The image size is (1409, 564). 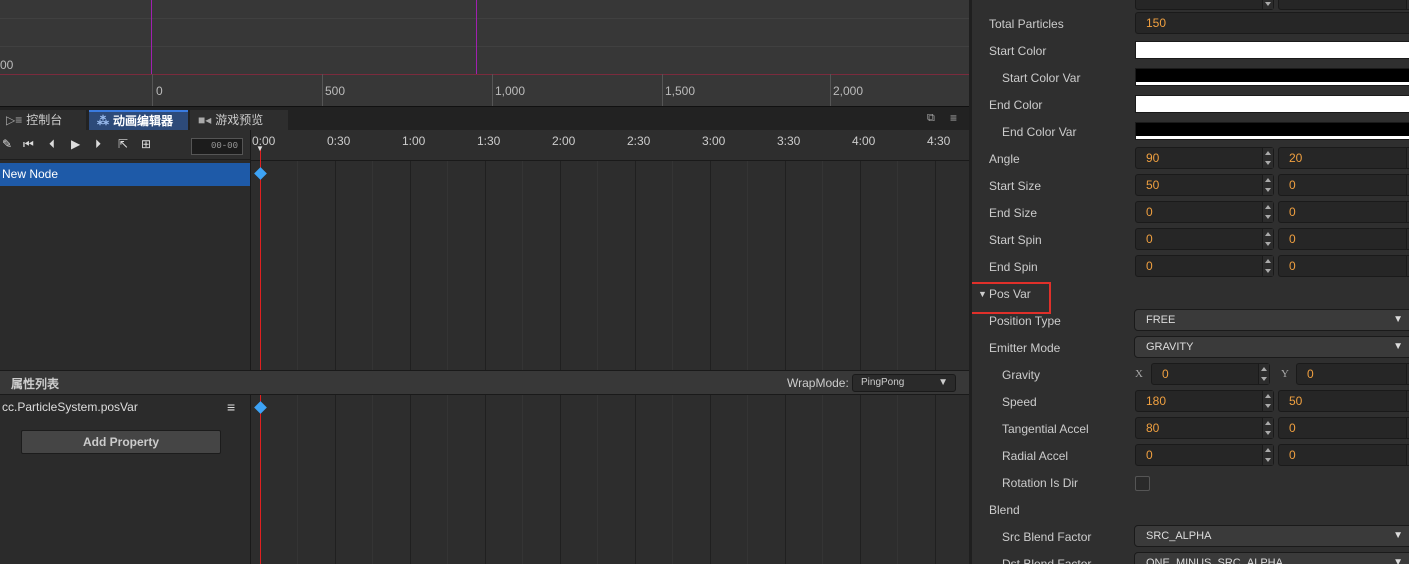 I want to click on select-dropdown: FREE ▼, so click(x=1271, y=320).